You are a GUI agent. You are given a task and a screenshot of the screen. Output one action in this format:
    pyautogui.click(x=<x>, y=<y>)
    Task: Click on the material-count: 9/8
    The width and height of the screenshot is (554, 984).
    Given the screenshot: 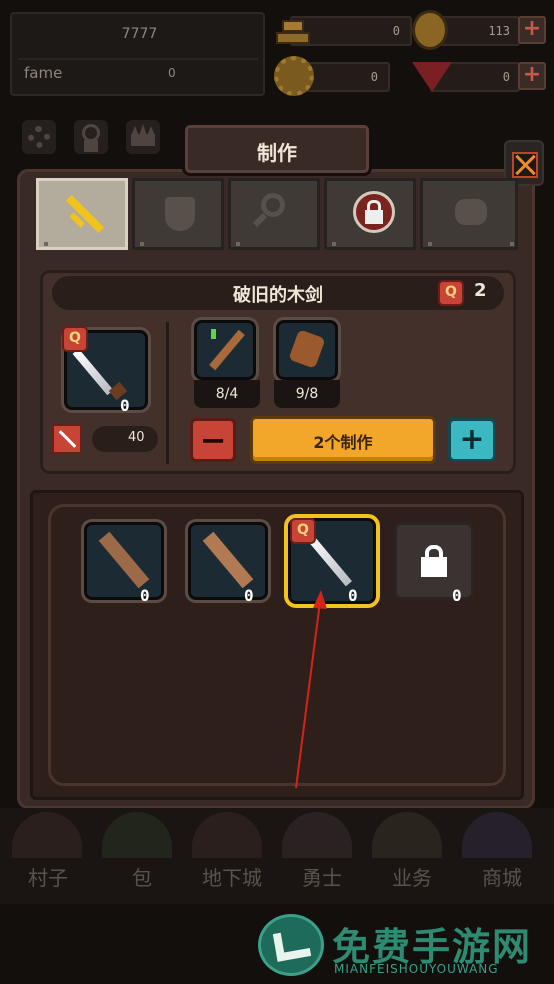 What is the action you would take?
    pyautogui.click(x=307, y=394)
    